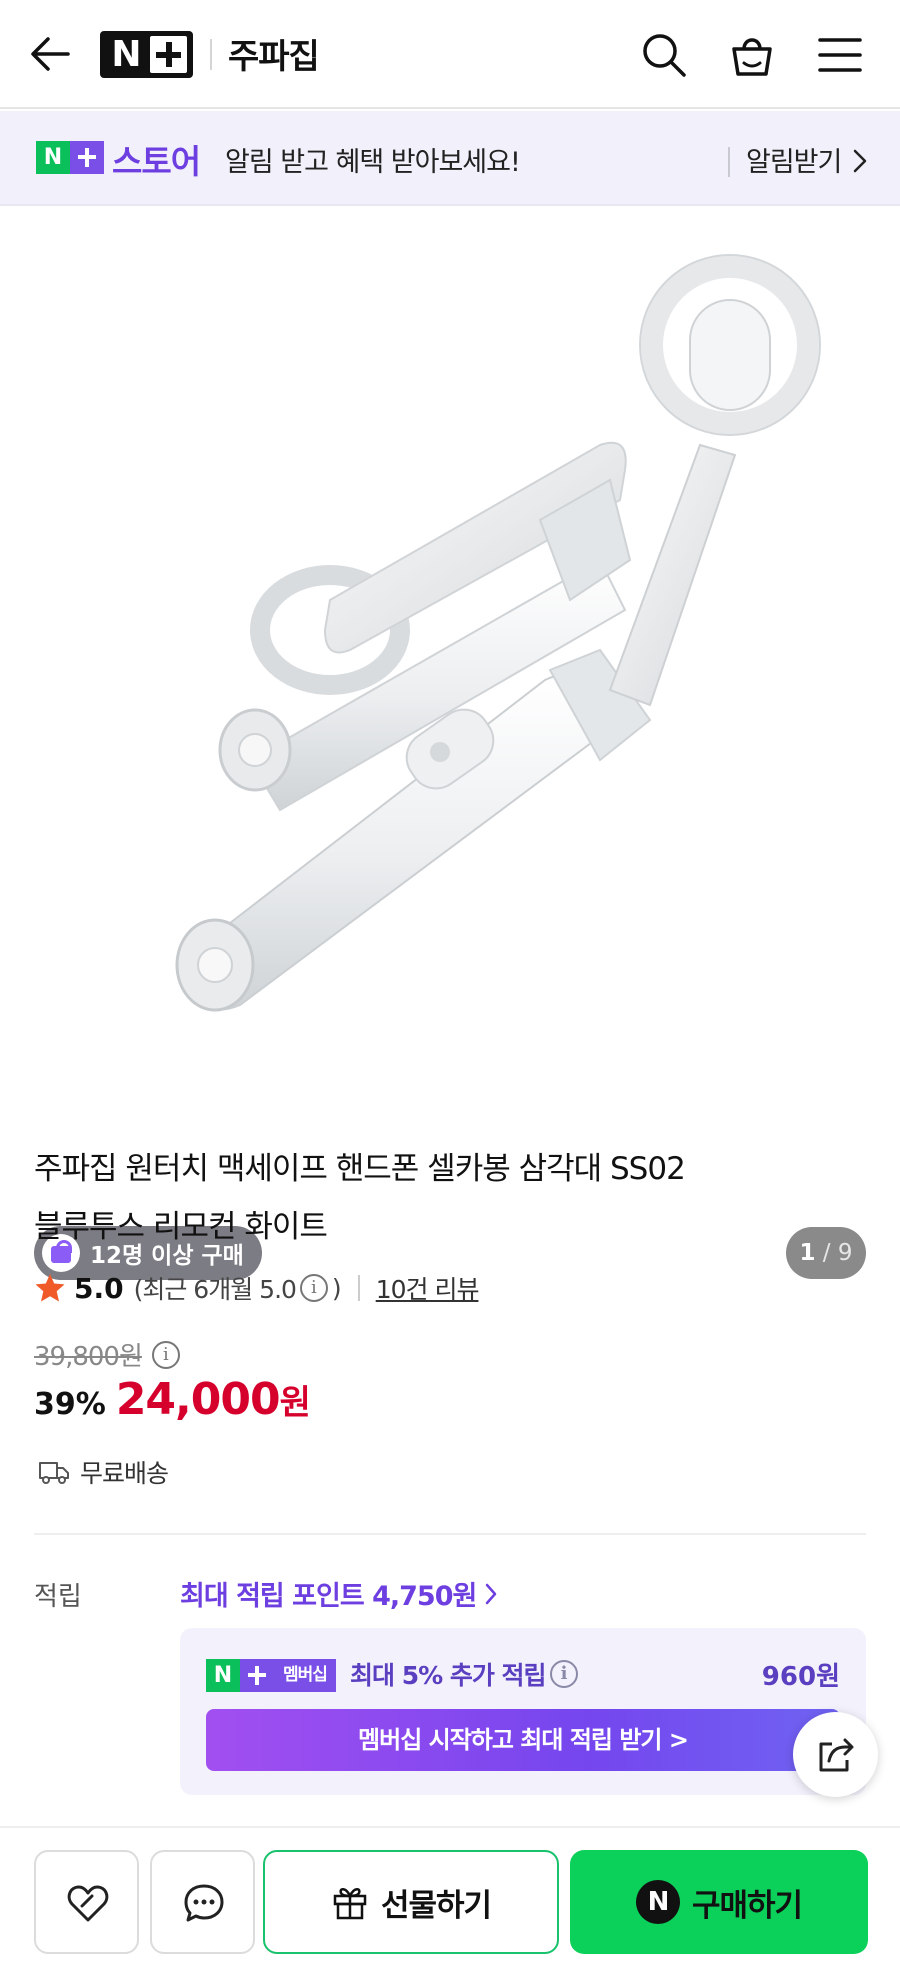 This screenshot has width=900, height=1975. I want to click on inquiry-chat-button, so click(202, 1902).